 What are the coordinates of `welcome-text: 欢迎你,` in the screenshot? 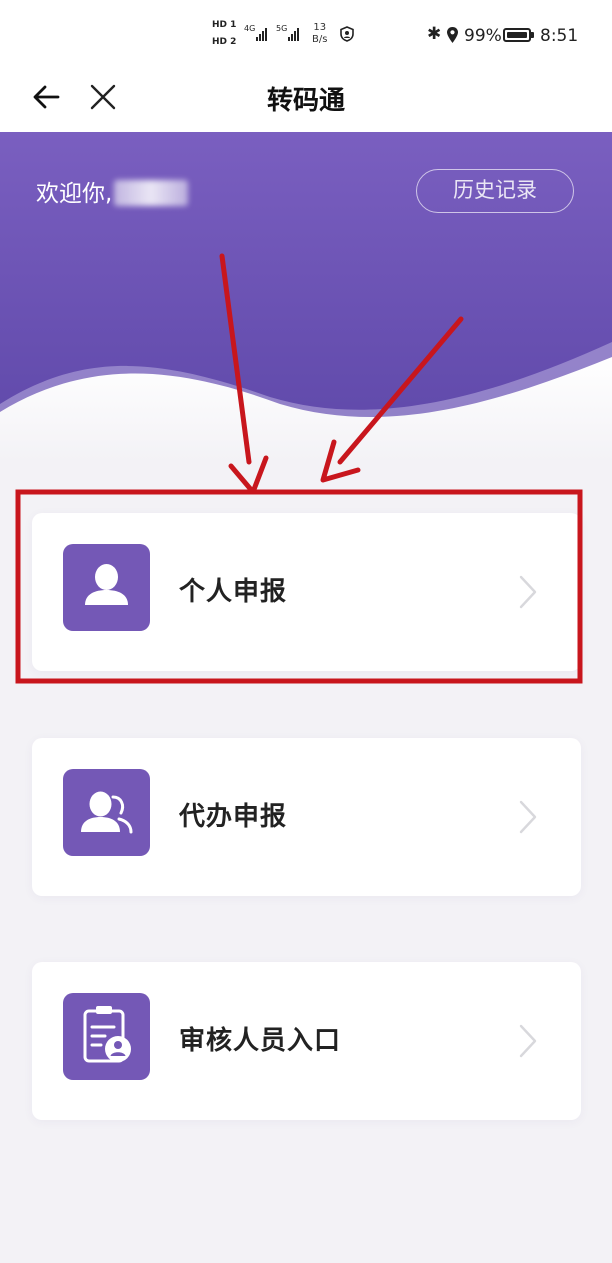 It's located at (112, 191).